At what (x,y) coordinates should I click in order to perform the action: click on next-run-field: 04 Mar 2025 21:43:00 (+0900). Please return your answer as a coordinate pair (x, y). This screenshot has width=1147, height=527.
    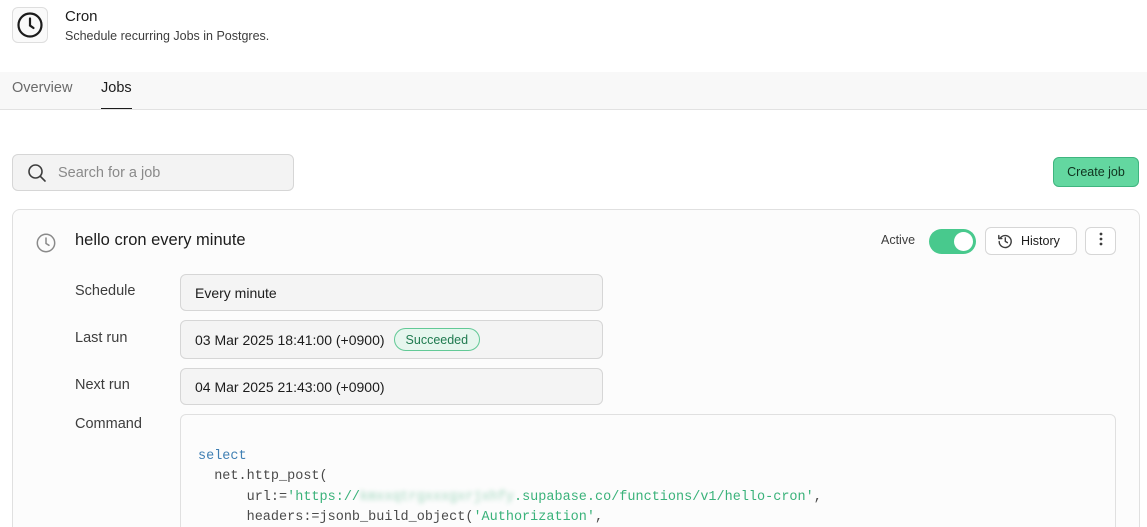
    Looking at the image, I should click on (391, 386).